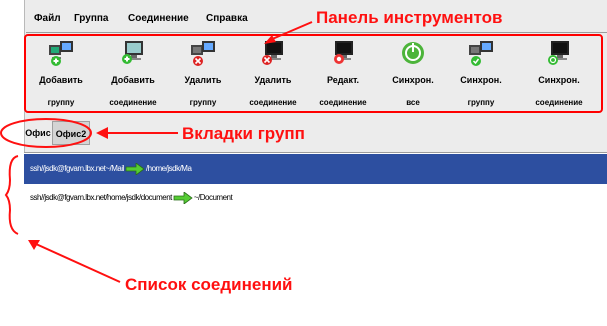 This screenshot has height=326, width=607. Describe the element at coordinates (558, 53) in the screenshot. I see `sync-connection-icon` at that location.